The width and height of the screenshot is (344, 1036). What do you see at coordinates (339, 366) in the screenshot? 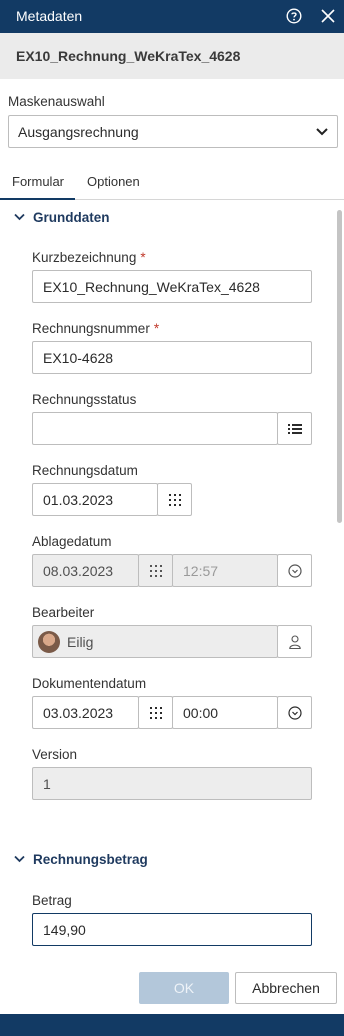
I see `scrollbar` at bounding box center [339, 366].